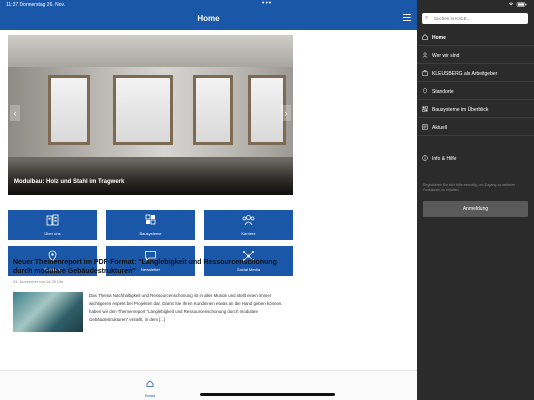  Describe the element at coordinates (425, 91) in the screenshot. I see `map-icon` at that location.